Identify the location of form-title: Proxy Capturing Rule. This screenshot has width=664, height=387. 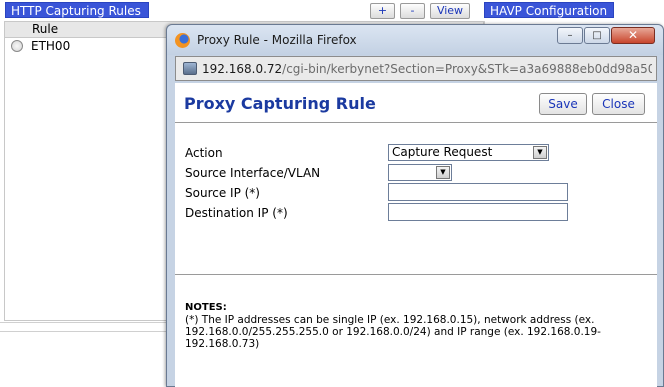
(280, 103).